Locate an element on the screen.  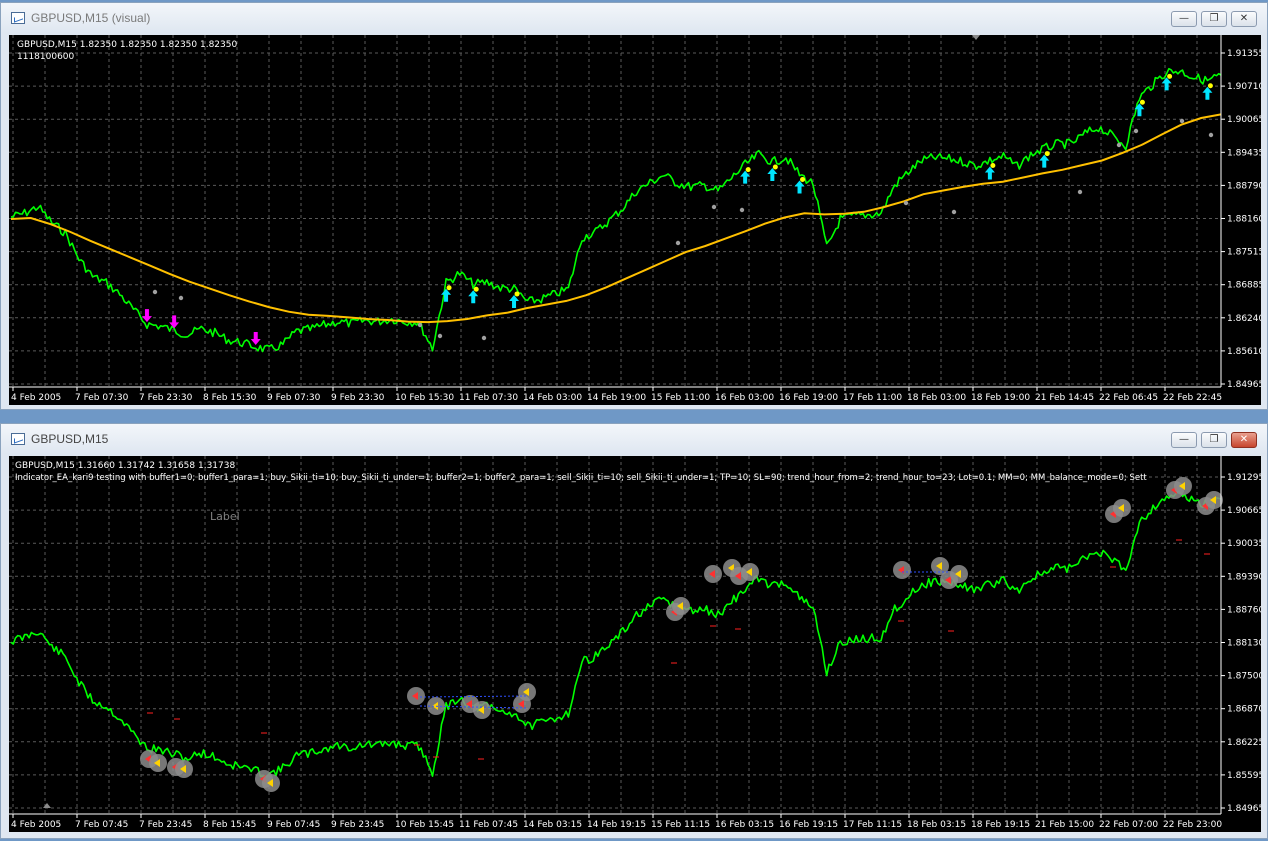
price-tick-label: 1.87500 is located at coordinates (1244, 677).